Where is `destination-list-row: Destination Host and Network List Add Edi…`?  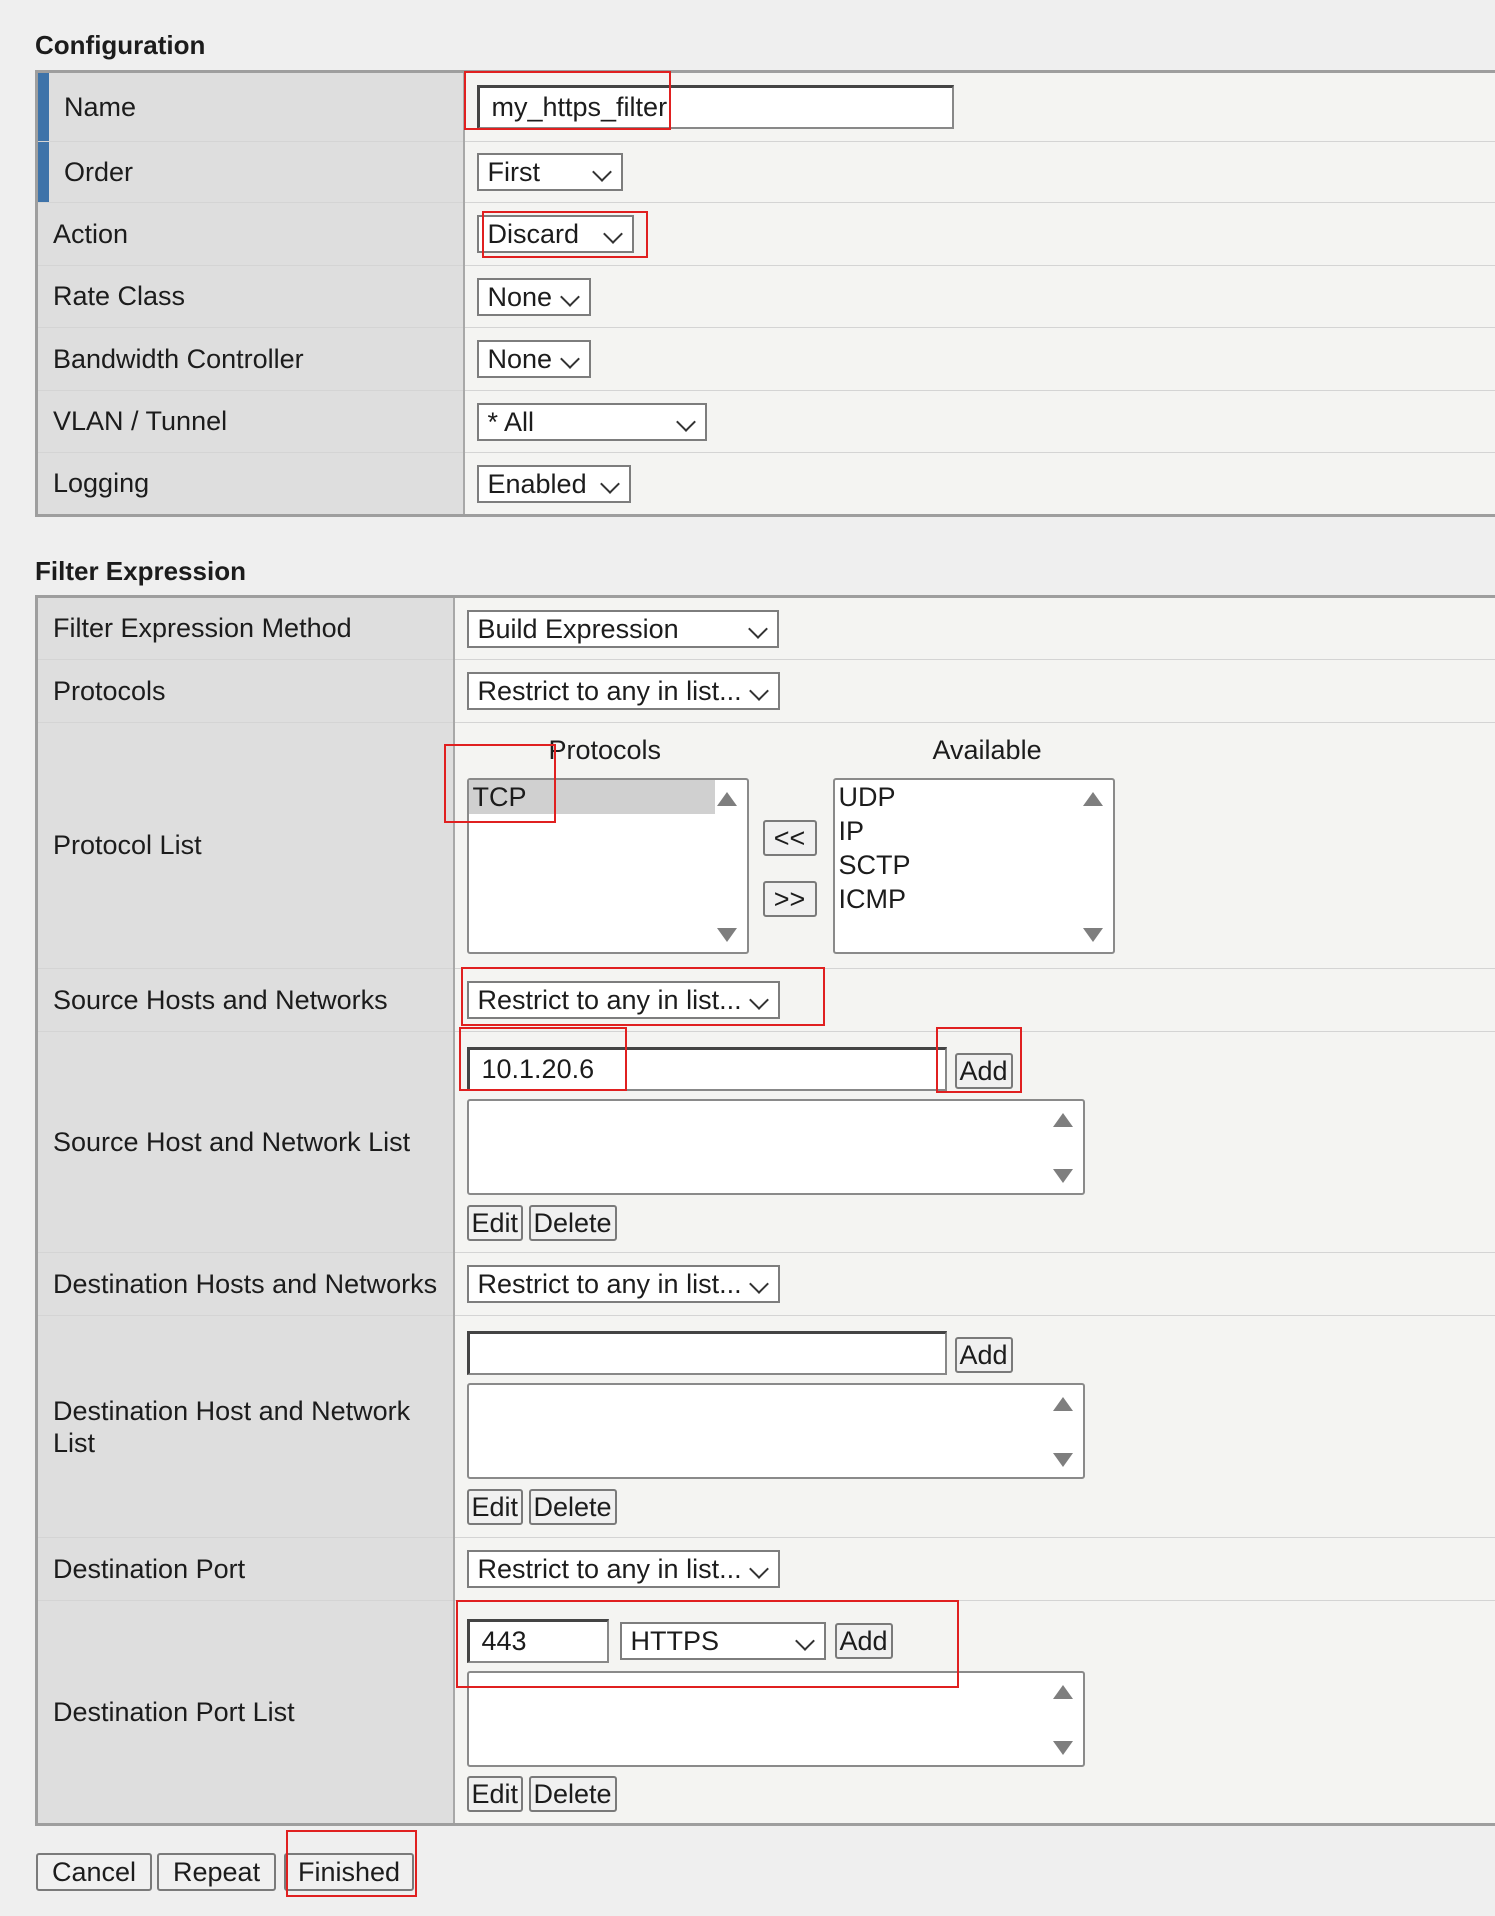 destination-list-row: Destination Host and Network List Add Edi… is located at coordinates (765, 1426).